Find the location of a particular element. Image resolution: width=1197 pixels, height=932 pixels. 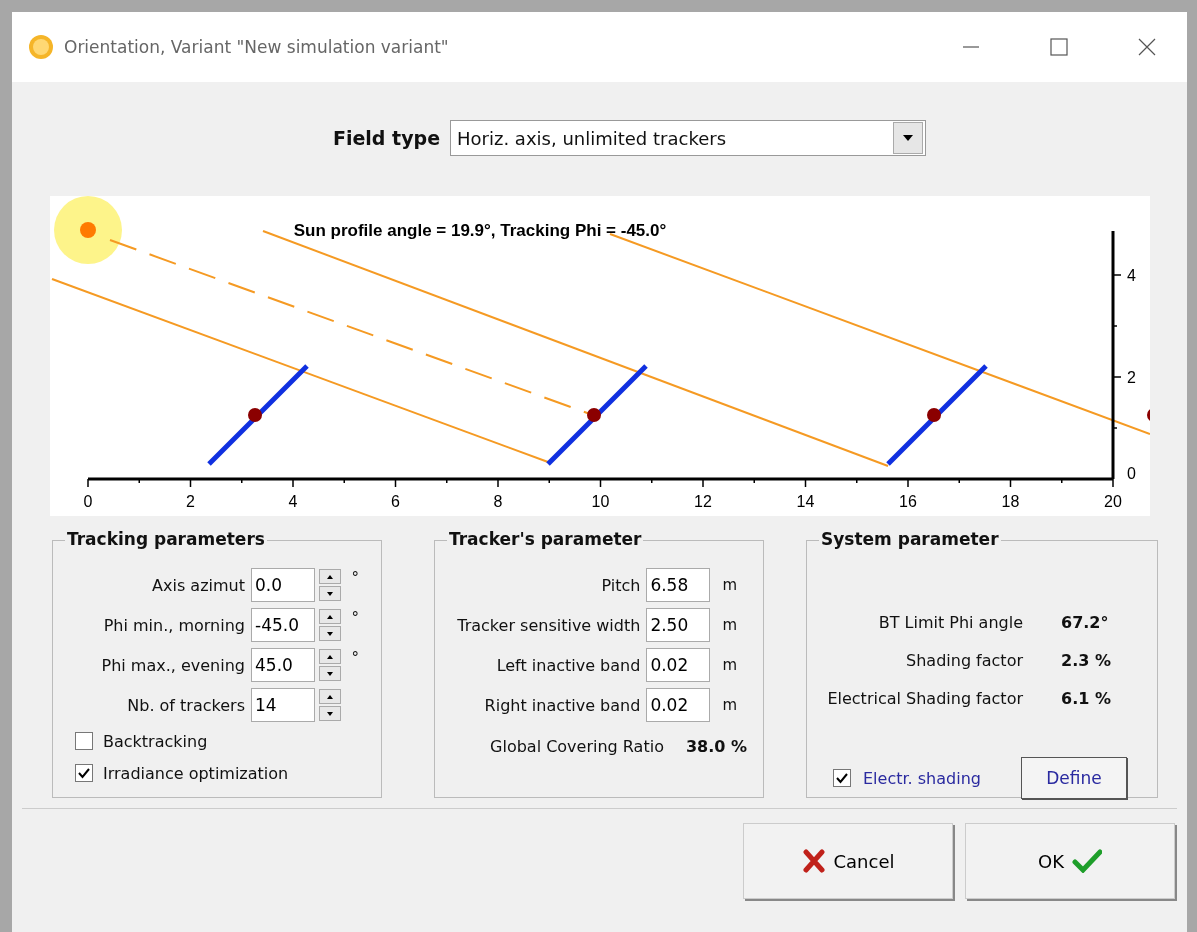

x-tick-label: 4 is located at coordinates (293, 501).